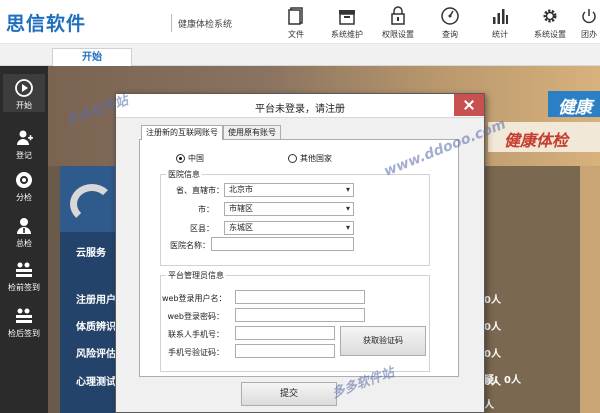  Describe the element at coordinates (196, 352) in the screenshot. I see `sms-code-label: 手机号验证码：` at that location.